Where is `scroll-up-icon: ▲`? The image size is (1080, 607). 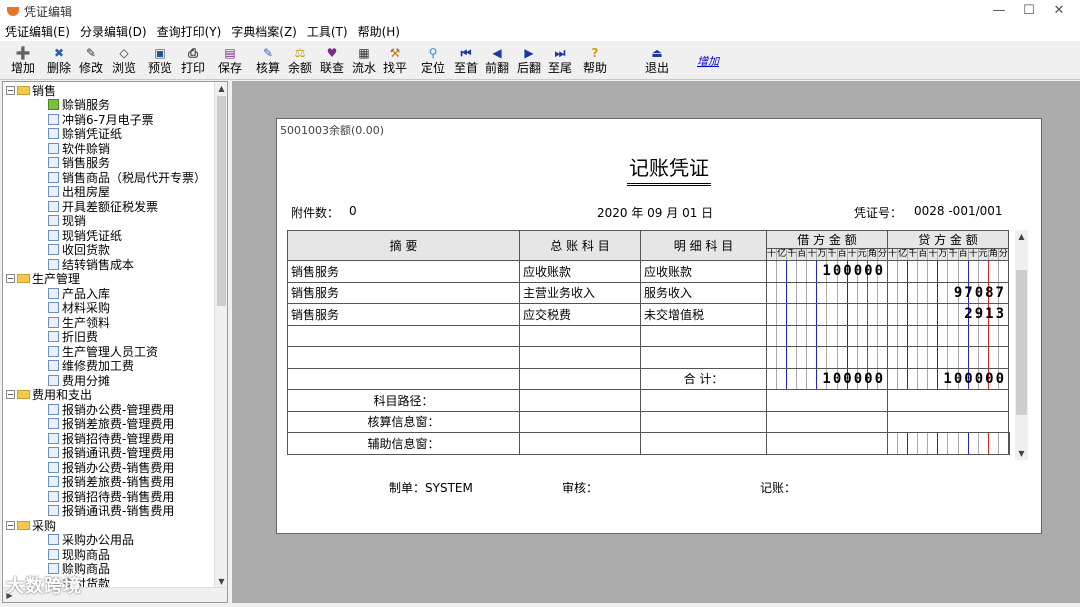 scroll-up-icon: ▲ is located at coordinates (221, 88).